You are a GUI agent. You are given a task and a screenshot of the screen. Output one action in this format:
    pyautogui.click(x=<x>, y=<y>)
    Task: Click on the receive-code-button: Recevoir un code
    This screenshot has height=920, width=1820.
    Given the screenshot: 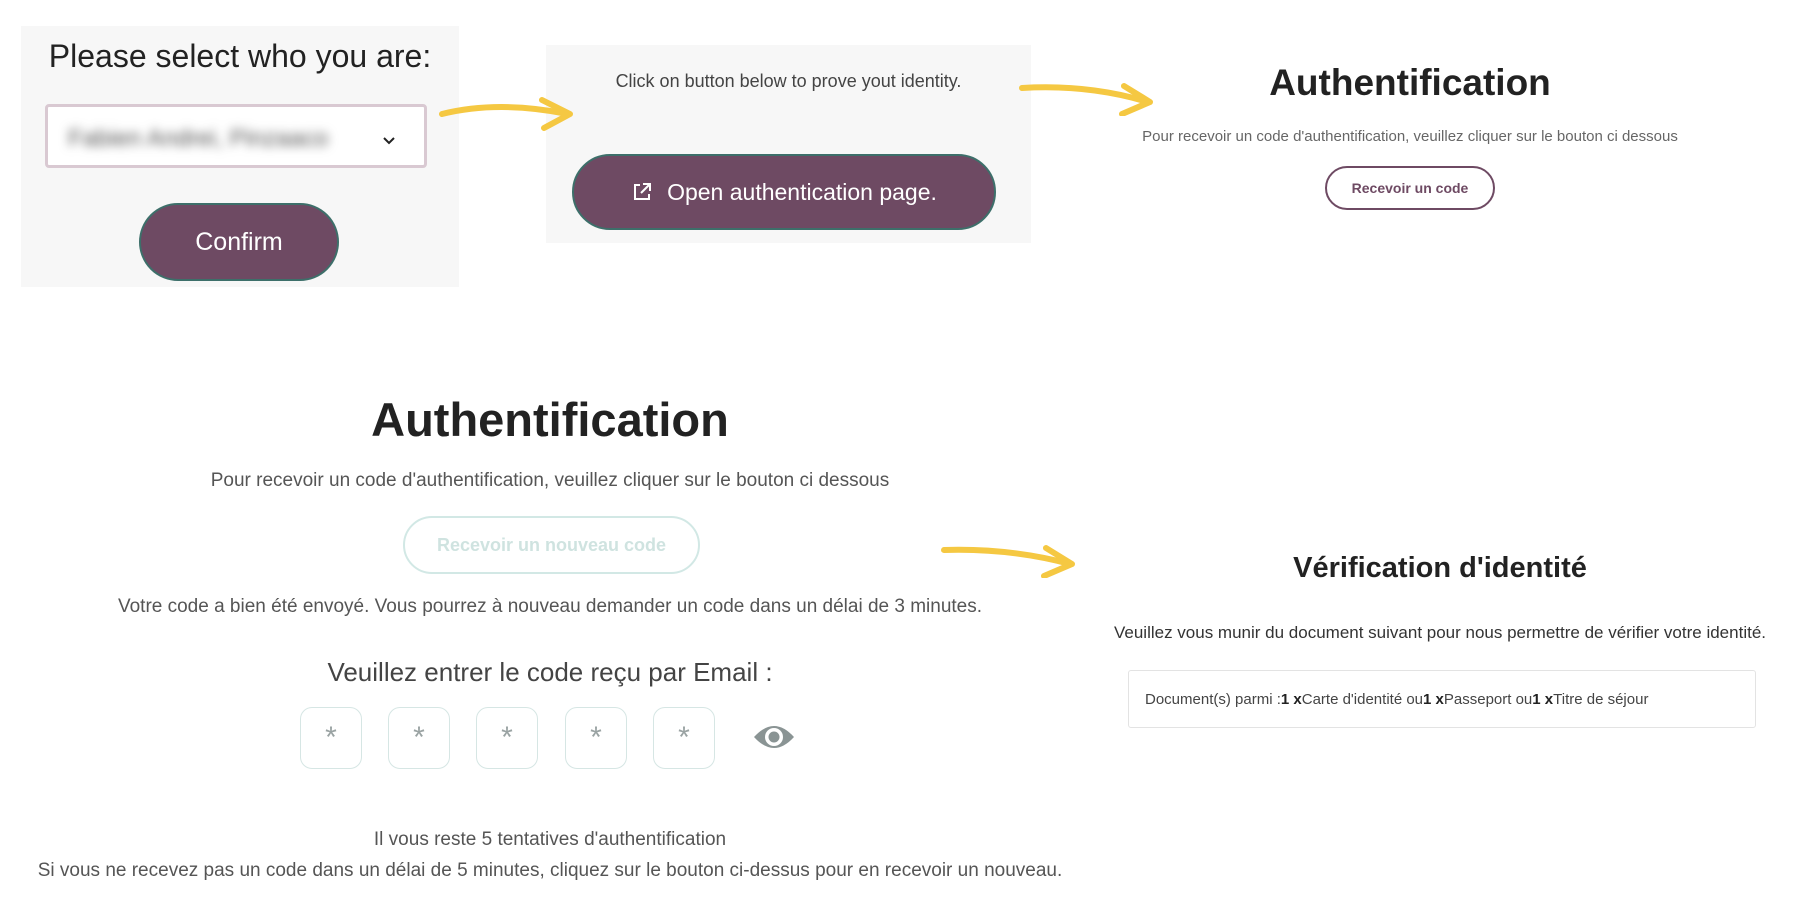 What is the action you would take?
    pyautogui.click(x=1410, y=188)
    